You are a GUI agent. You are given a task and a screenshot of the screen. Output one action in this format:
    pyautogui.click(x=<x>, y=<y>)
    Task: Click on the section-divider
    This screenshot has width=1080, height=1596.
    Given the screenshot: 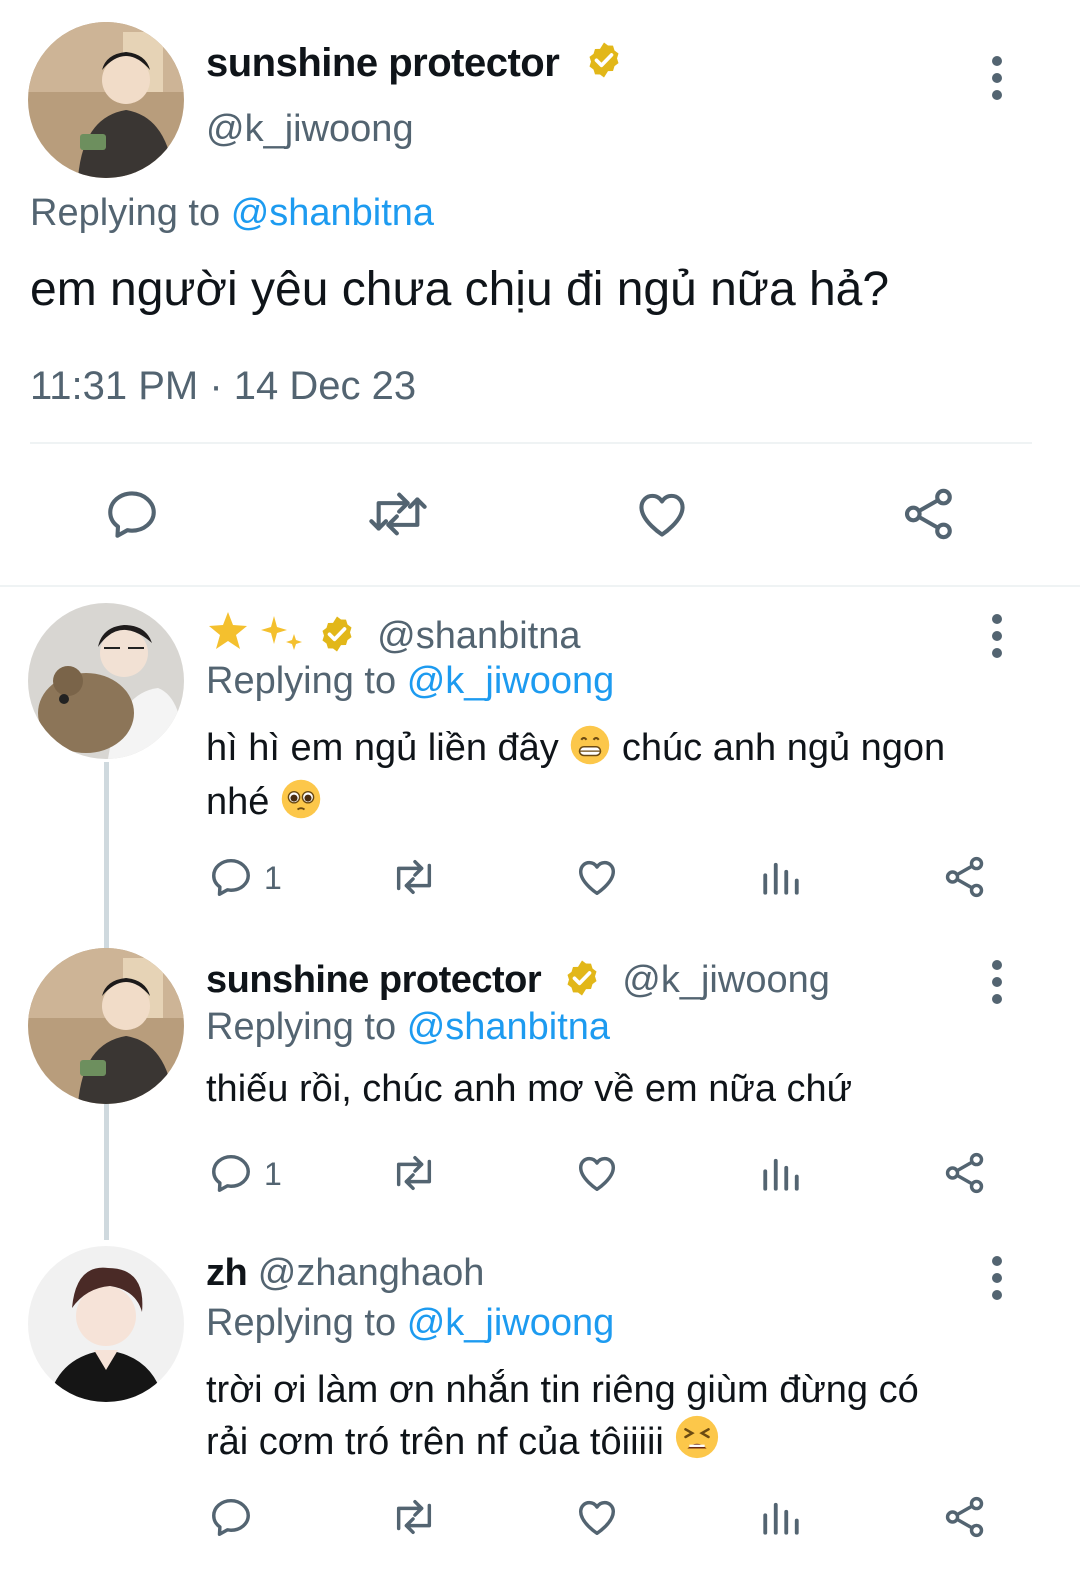 What is the action you would take?
    pyautogui.click(x=540, y=586)
    